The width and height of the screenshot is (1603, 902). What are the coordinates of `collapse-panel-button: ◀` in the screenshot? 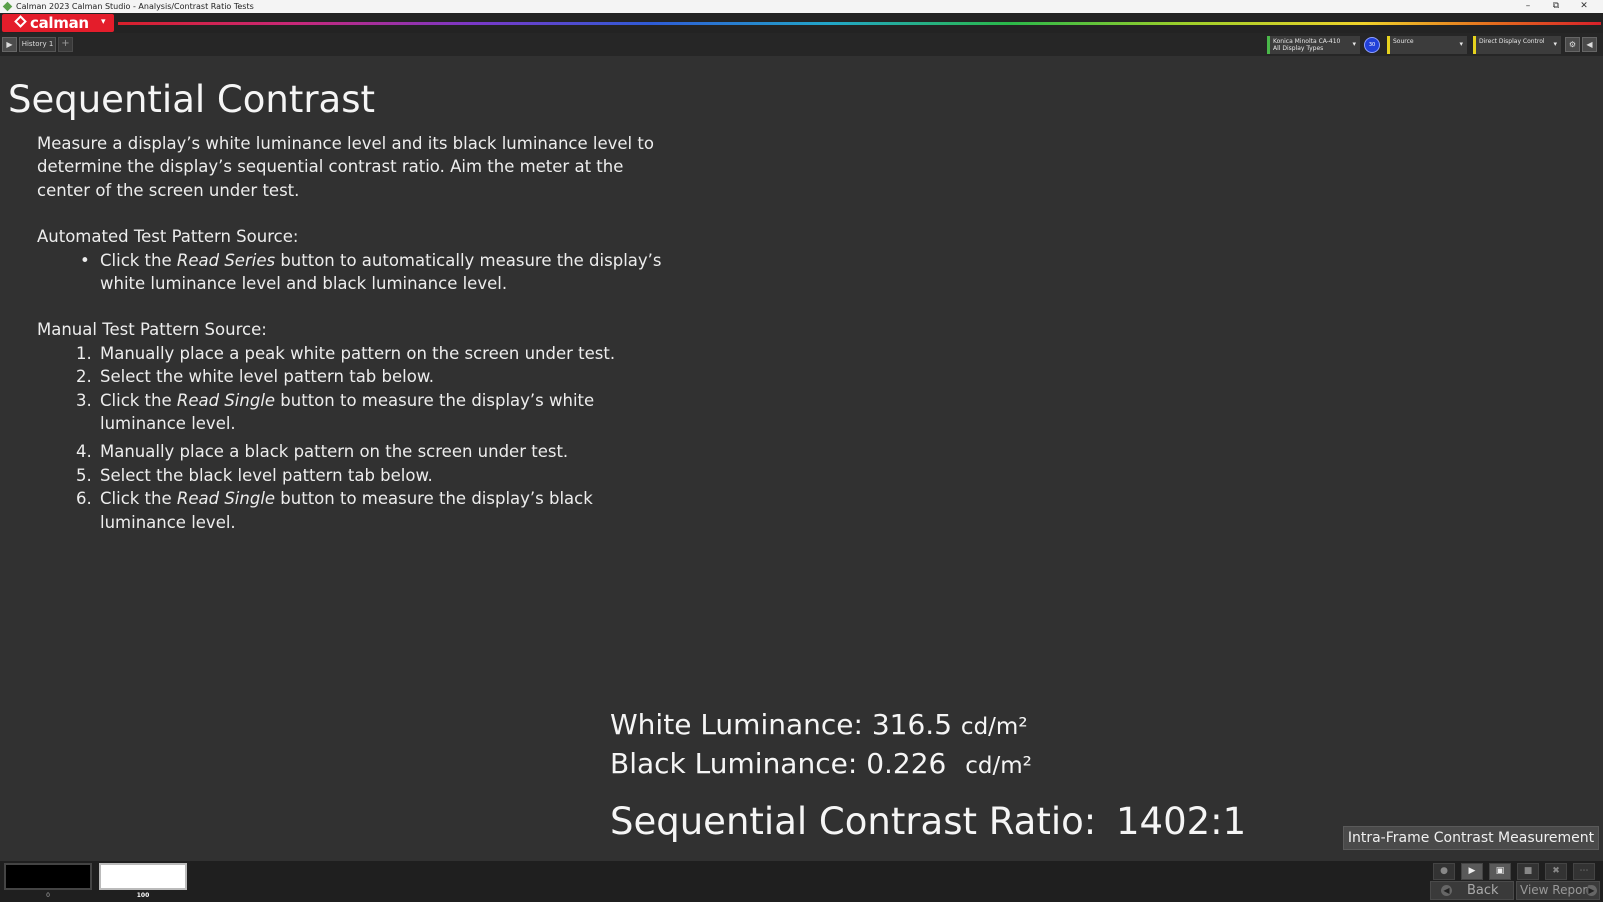 It's located at (1589, 44).